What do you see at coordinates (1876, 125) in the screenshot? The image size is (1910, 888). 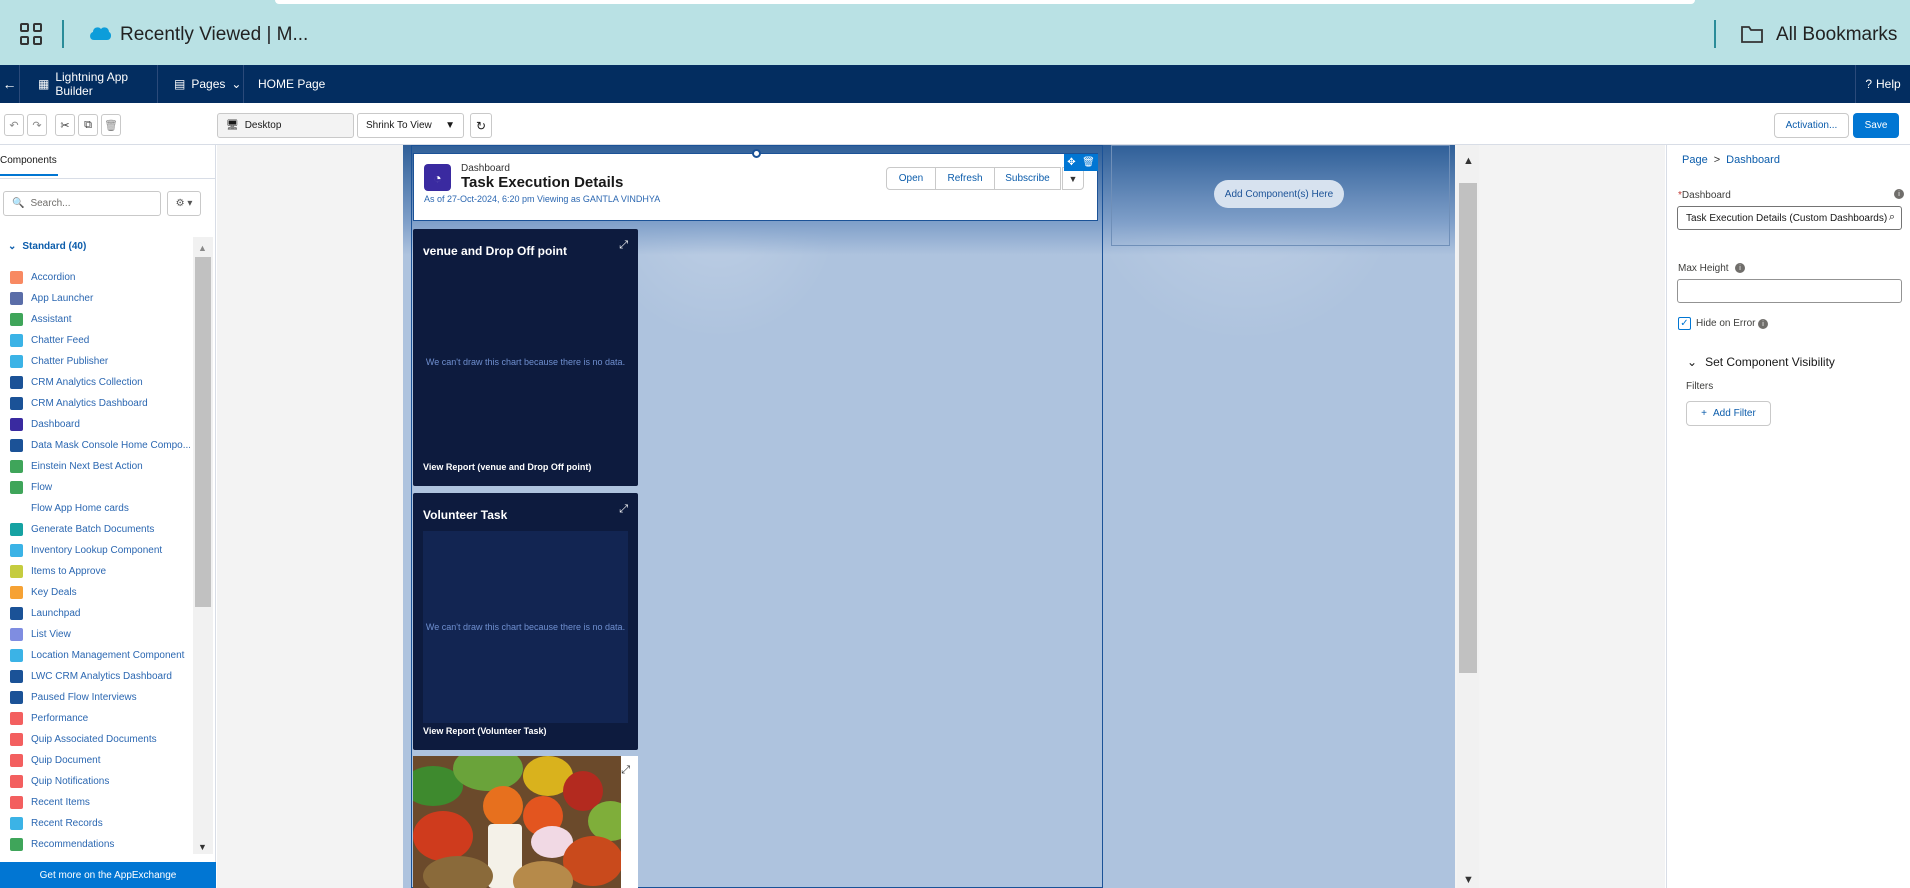 I see `save-button: Save` at bounding box center [1876, 125].